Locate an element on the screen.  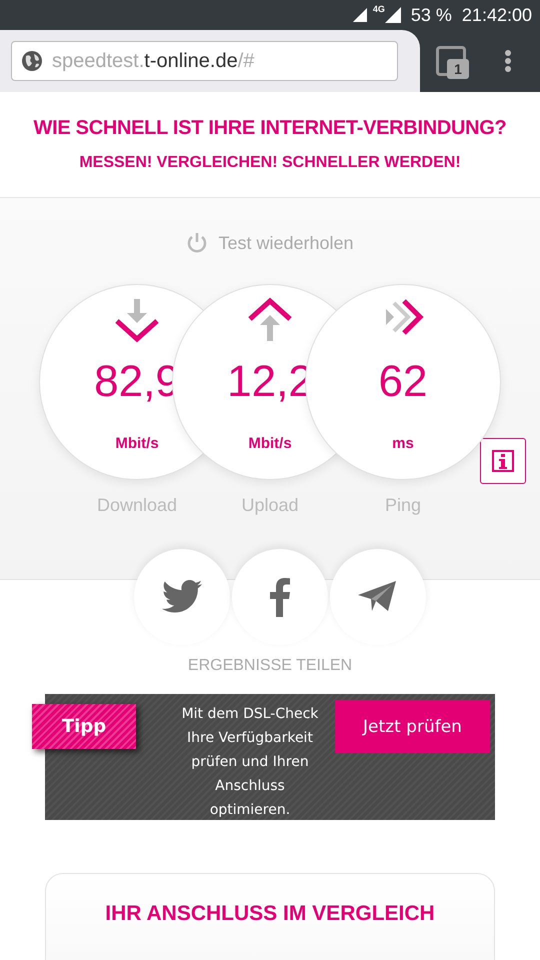
info-button is located at coordinates (503, 461).